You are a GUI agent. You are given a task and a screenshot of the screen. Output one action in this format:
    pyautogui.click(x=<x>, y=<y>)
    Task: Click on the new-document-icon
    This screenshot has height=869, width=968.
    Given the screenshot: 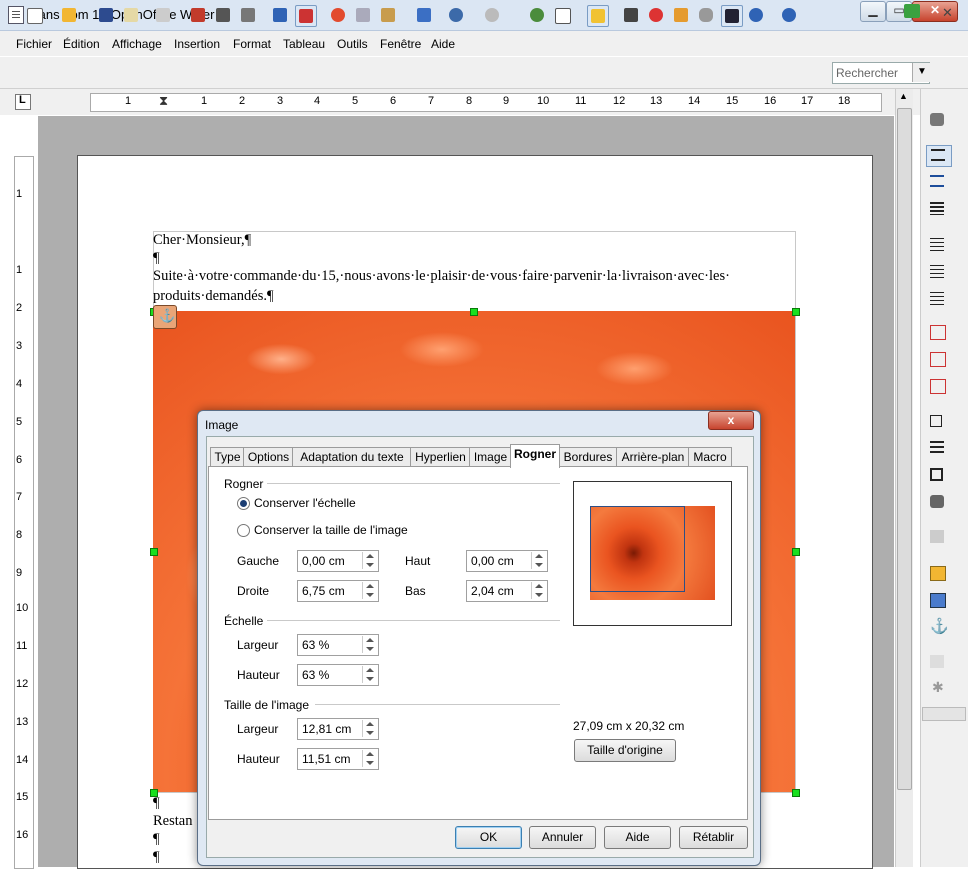 What is the action you would take?
    pyautogui.click(x=34, y=15)
    